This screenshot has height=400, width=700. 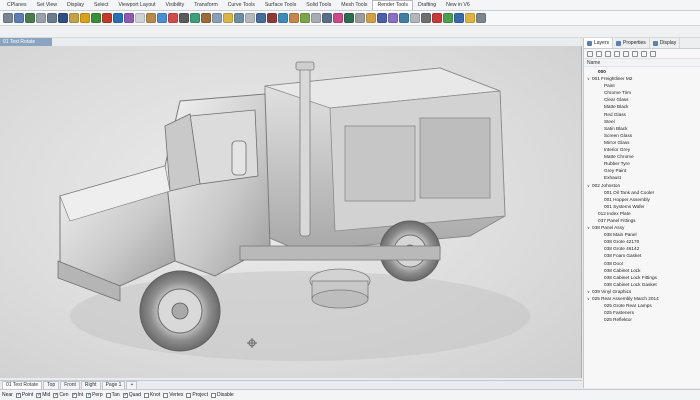 What do you see at coordinates (205, 5) in the screenshot?
I see `menu-tab: Transform` at bounding box center [205, 5].